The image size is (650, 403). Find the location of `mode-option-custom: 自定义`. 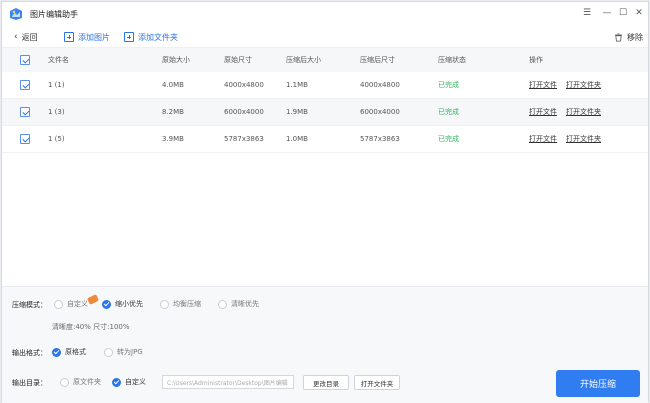

mode-option-custom: 自定义 is located at coordinates (71, 304).